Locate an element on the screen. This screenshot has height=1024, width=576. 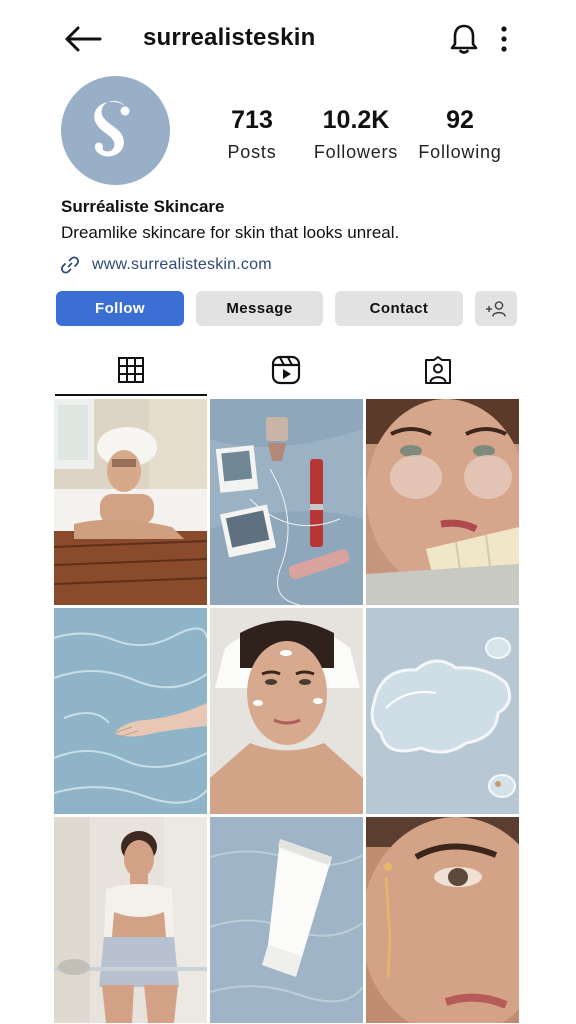
posts-count: 713 Posts is located at coordinates (252, 134).